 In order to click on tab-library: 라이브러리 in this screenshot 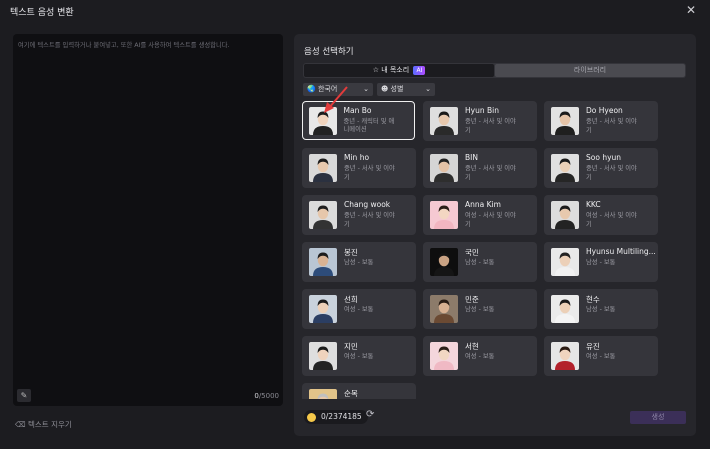, I will do `click(590, 70)`.